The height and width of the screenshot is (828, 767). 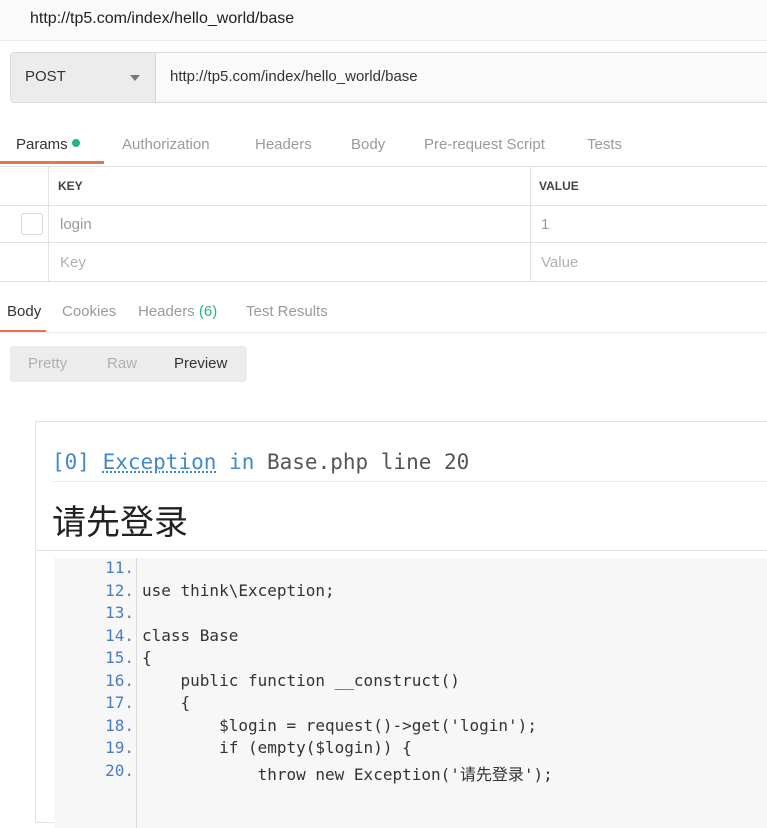 What do you see at coordinates (75, 143) in the screenshot?
I see `status-dot-icon` at bounding box center [75, 143].